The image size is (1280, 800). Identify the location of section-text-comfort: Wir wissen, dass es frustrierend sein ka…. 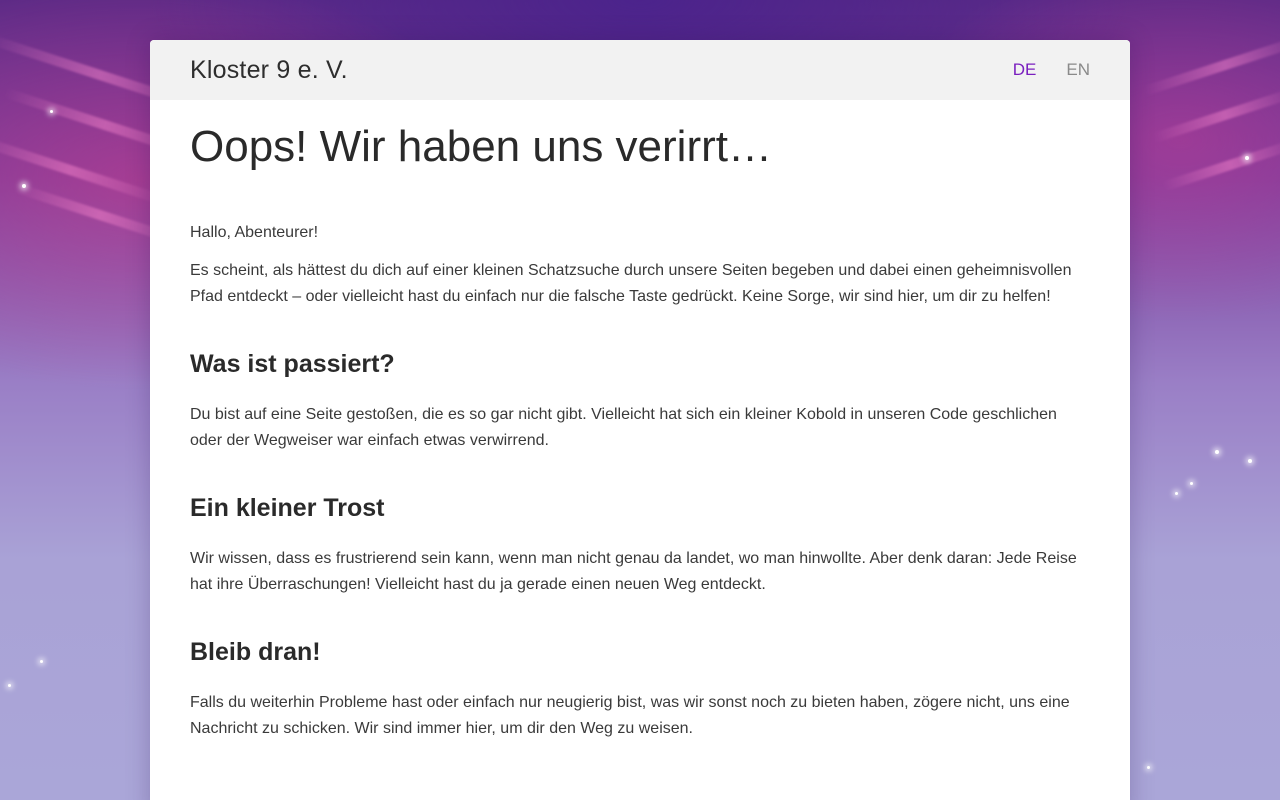
(633, 571).